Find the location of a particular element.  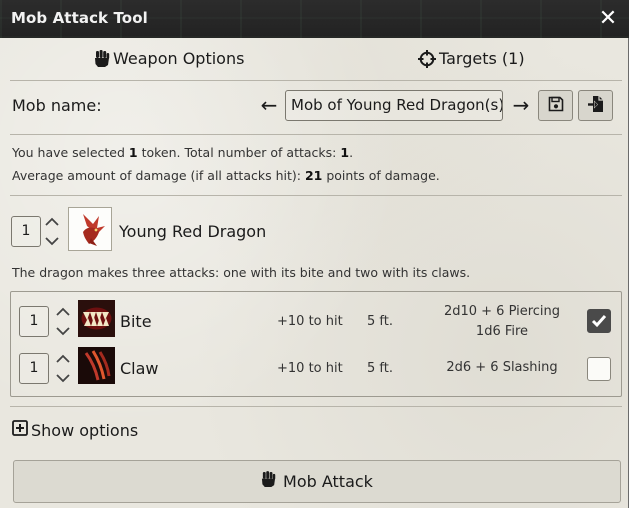

save-mob-button is located at coordinates (555, 105).